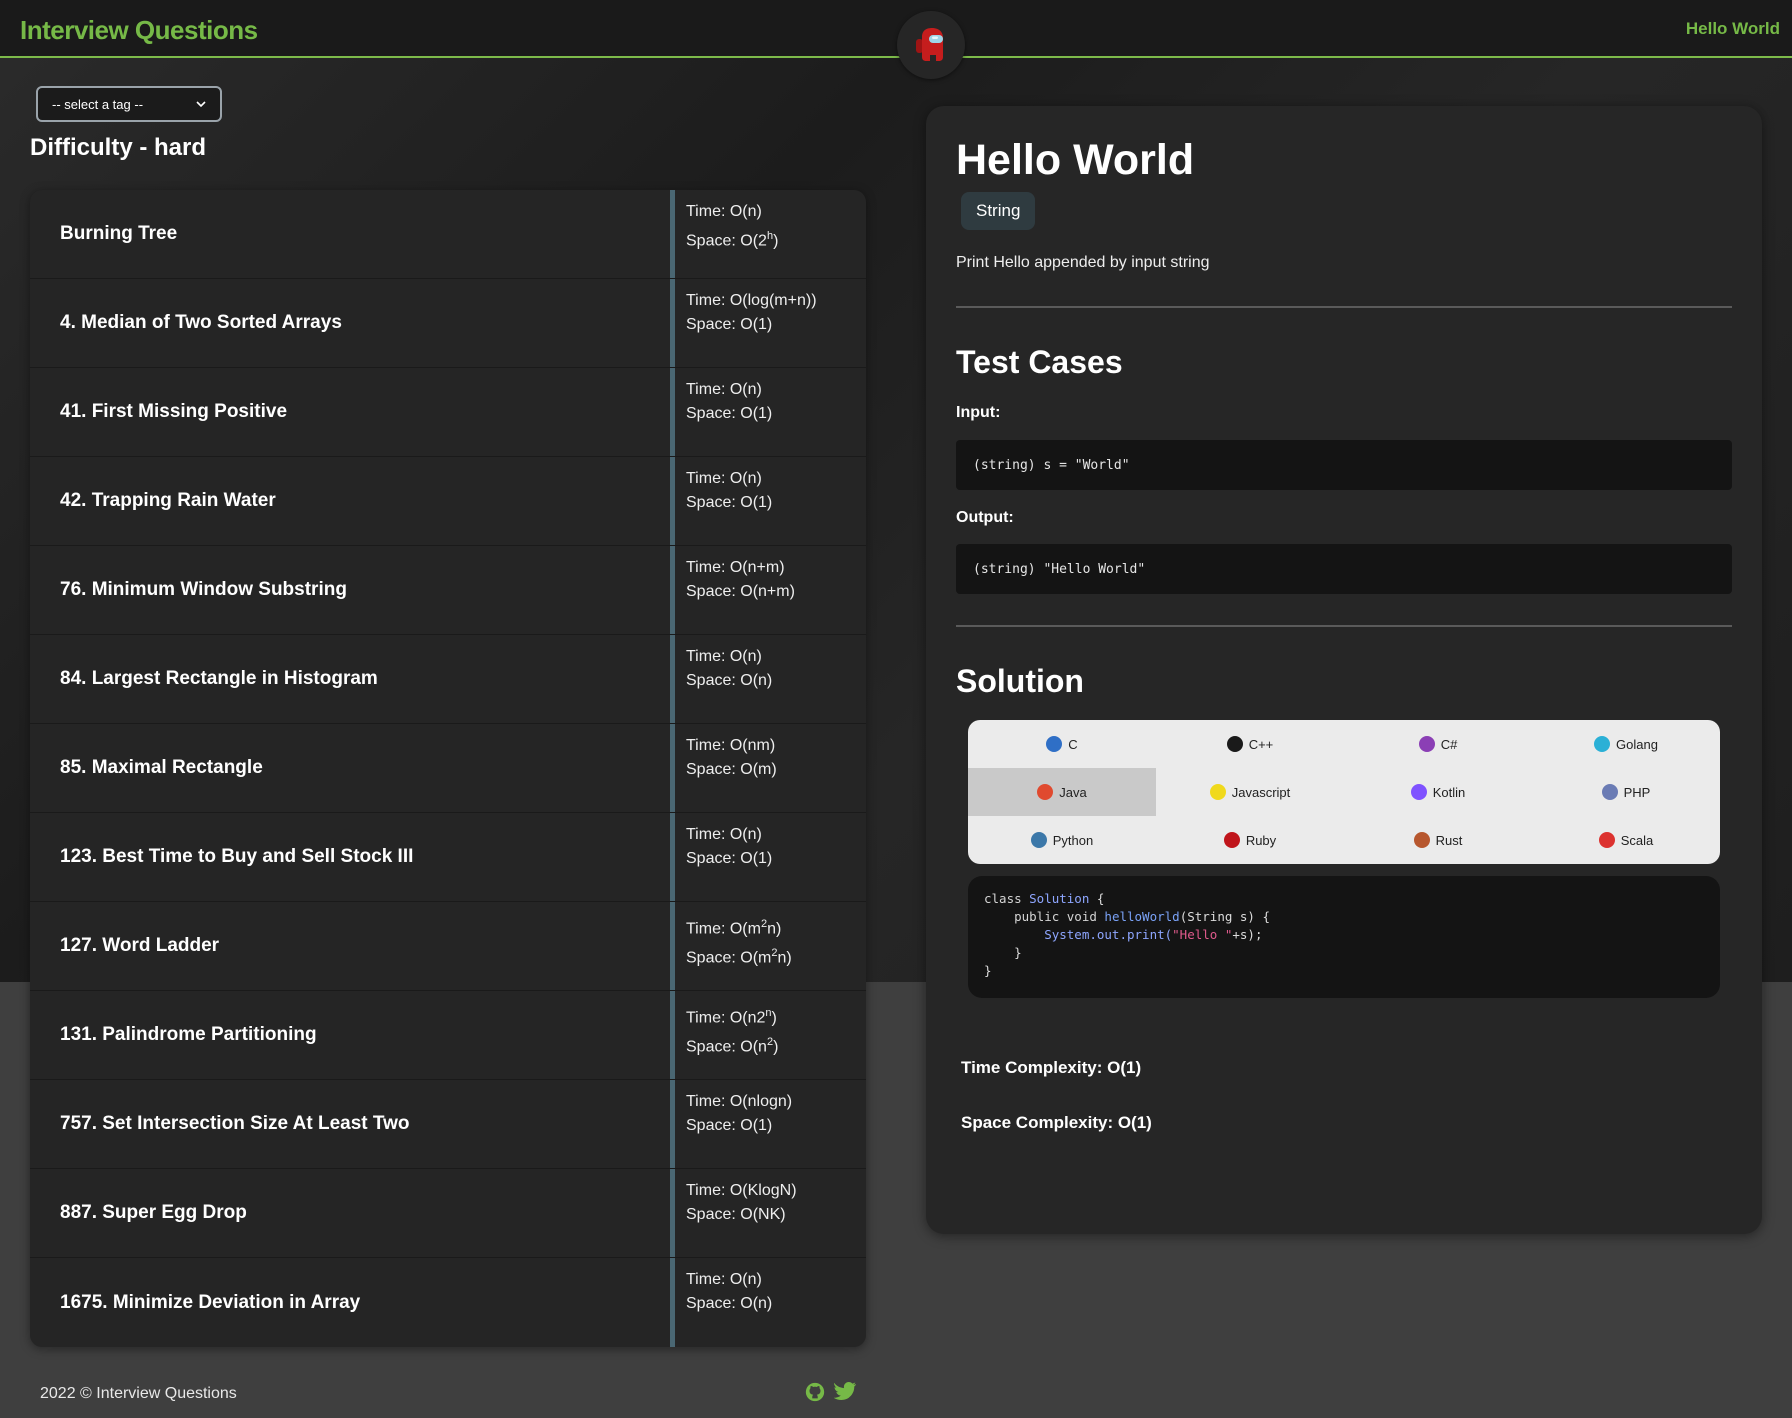 The image size is (1792, 1418). Describe the element at coordinates (1131, 934) in the screenshot. I see `code-token: .out.print(` at that location.